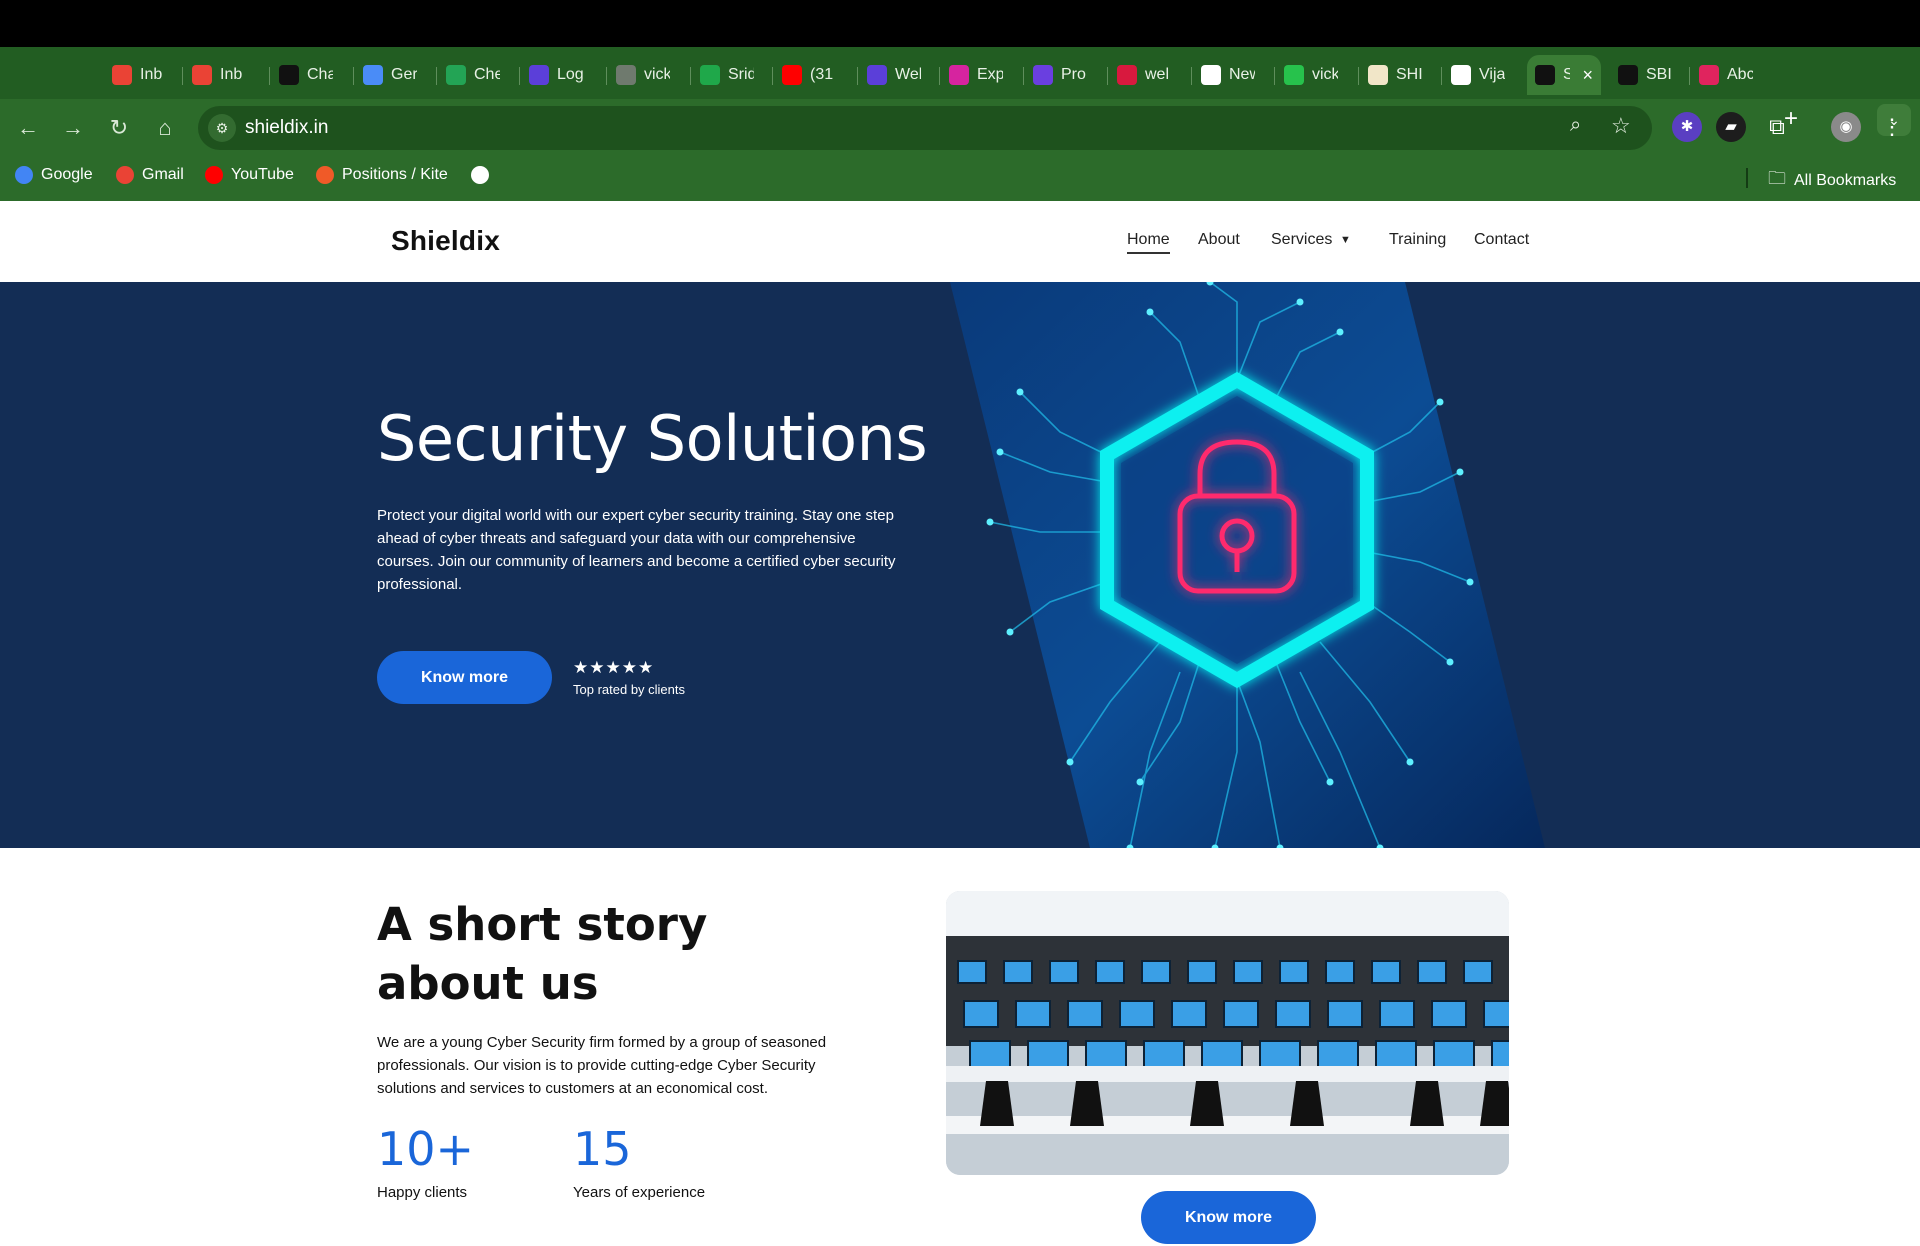  Describe the element at coordinates (1587, 75) in the screenshot. I see `close-tab-icon: ×` at that location.